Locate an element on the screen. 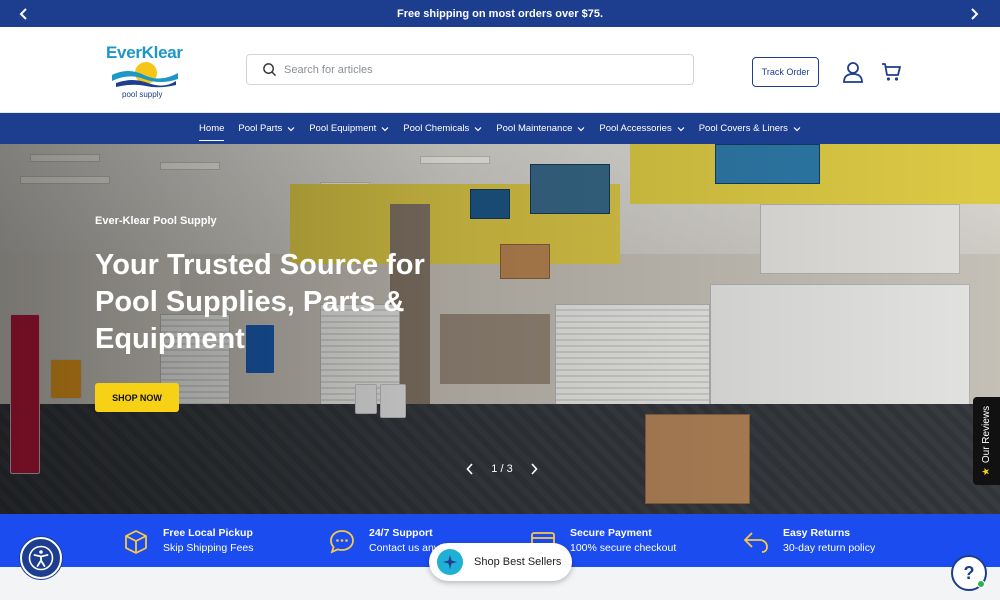 This screenshot has height=600, width=1000. site-header: EverKlear pool supply Track Order is located at coordinates (500, 70).